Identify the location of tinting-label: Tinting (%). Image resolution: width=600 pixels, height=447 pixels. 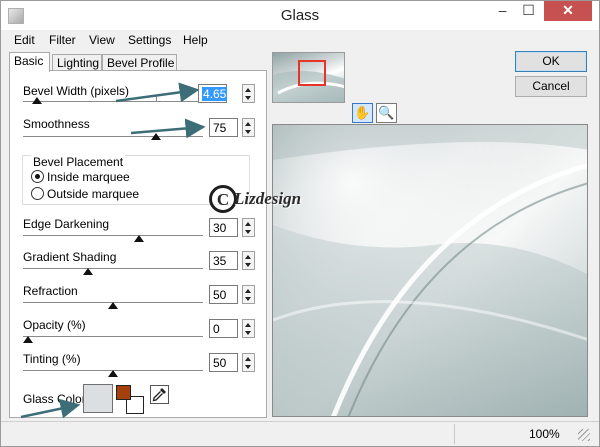
(52, 359).